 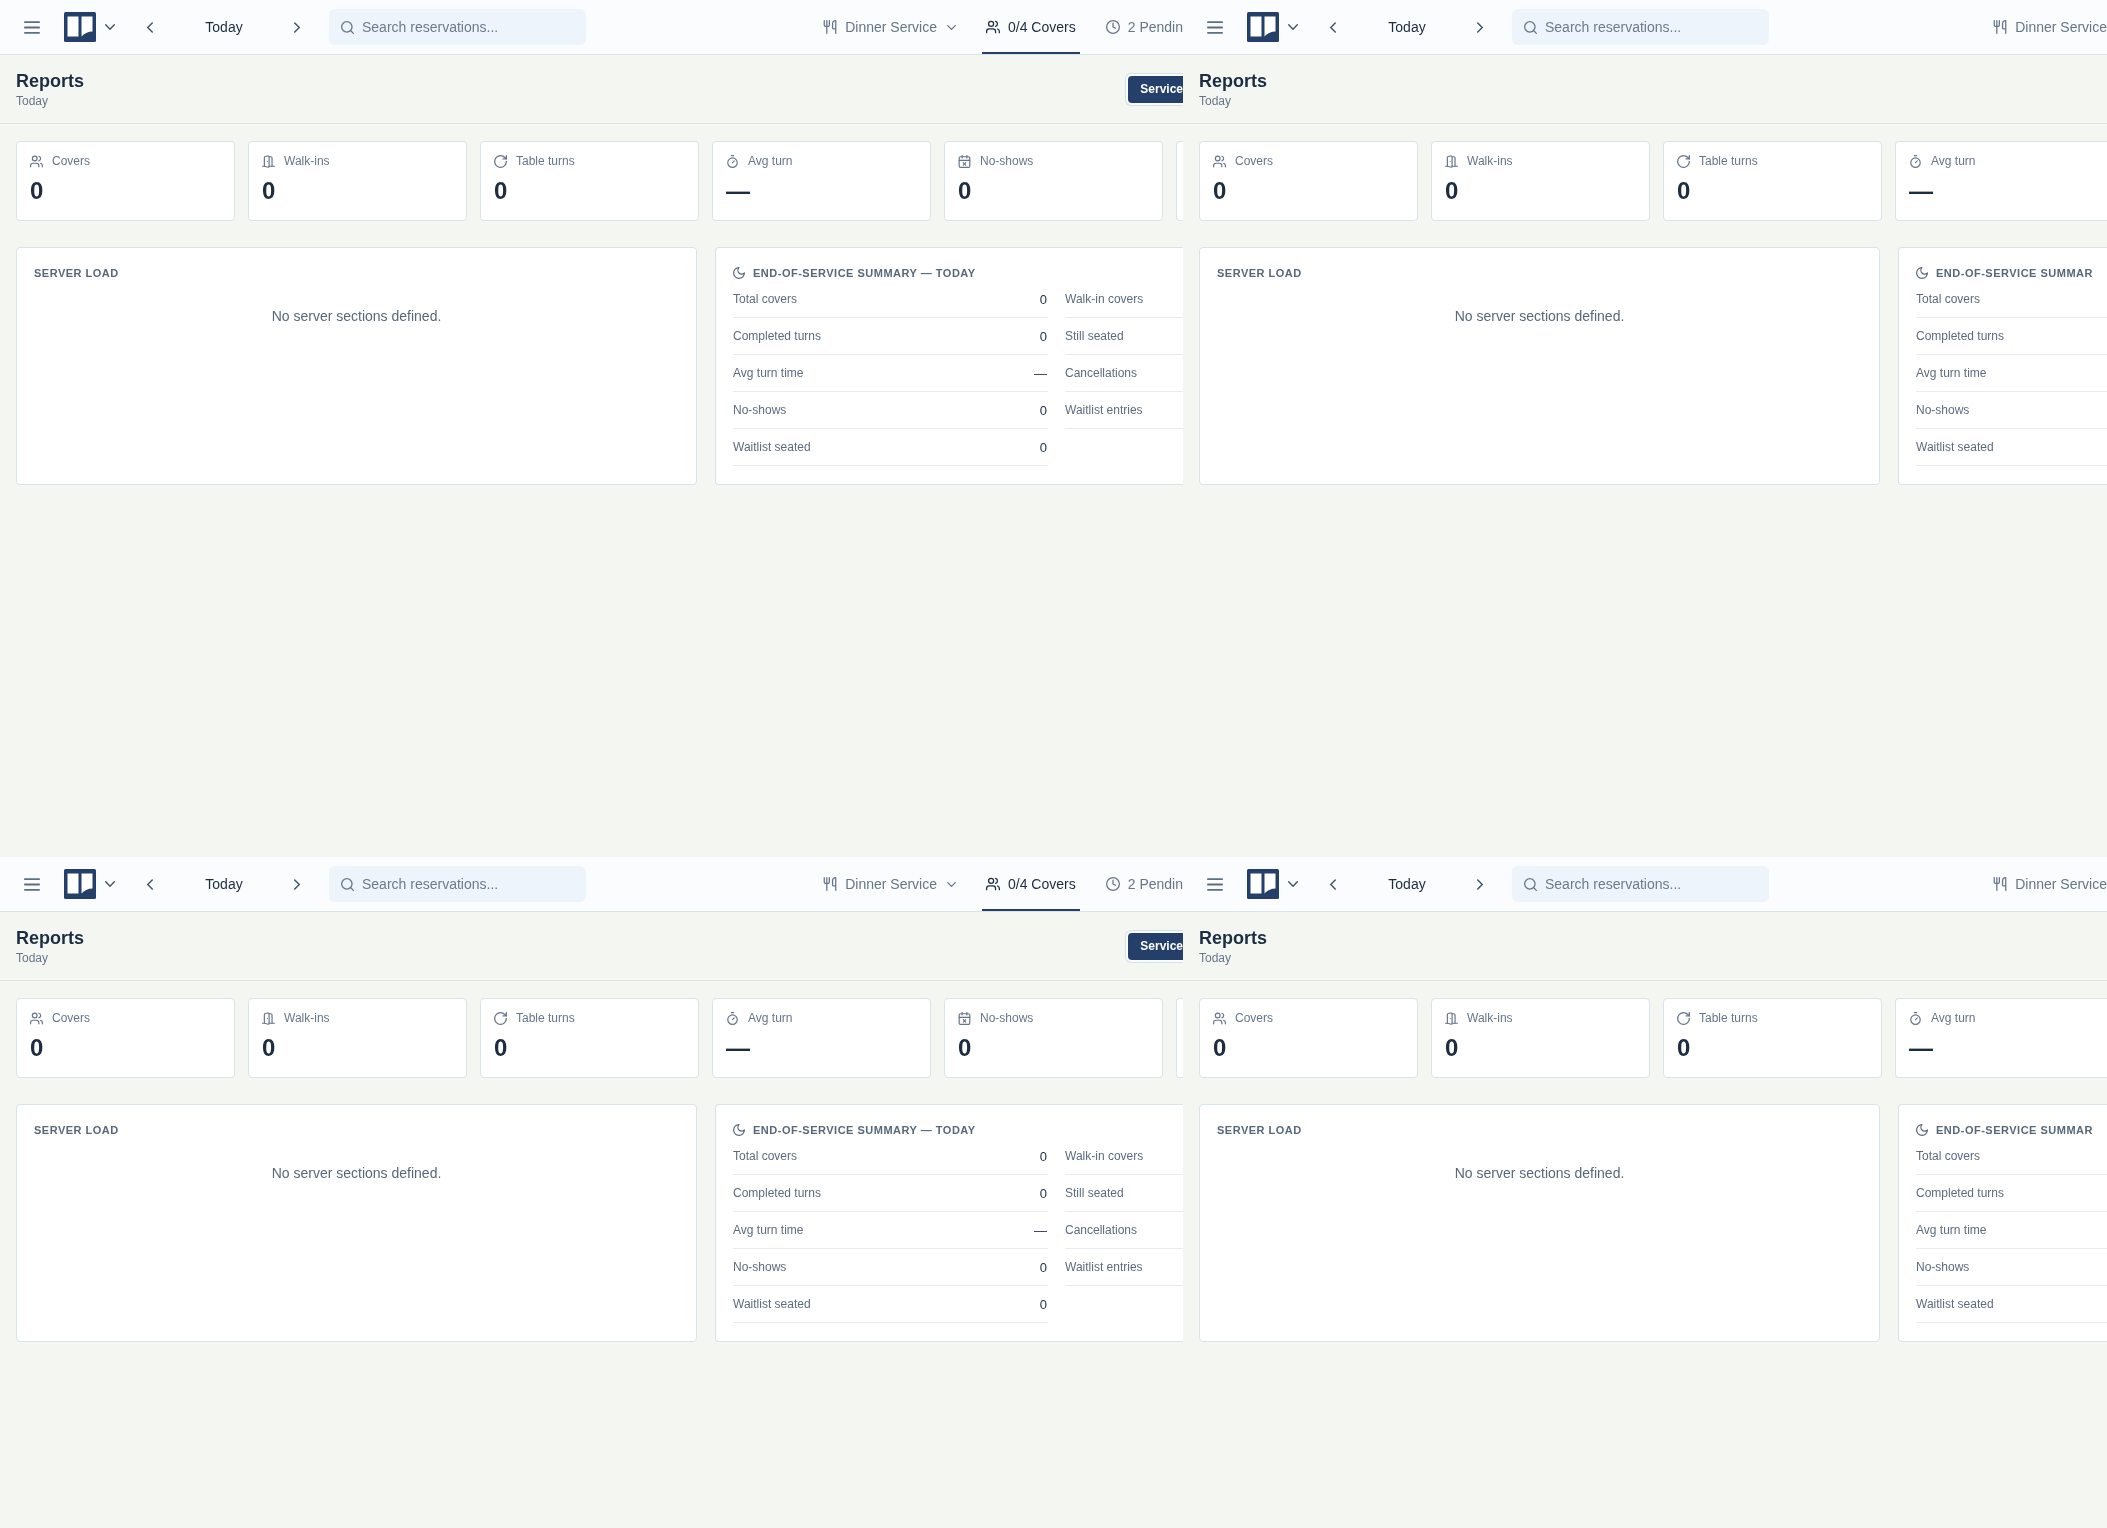 What do you see at coordinates (864, 273) in the screenshot?
I see `panel-title: END-OF-SERVICE SUMMARY — TODAY` at bounding box center [864, 273].